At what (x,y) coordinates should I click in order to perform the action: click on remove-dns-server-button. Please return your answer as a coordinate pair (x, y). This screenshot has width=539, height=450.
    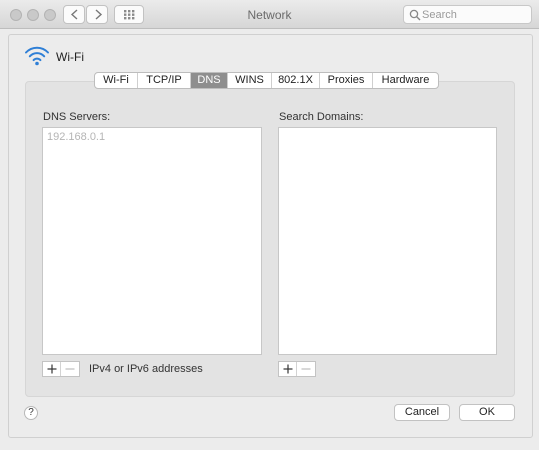
    Looking at the image, I should click on (70, 369).